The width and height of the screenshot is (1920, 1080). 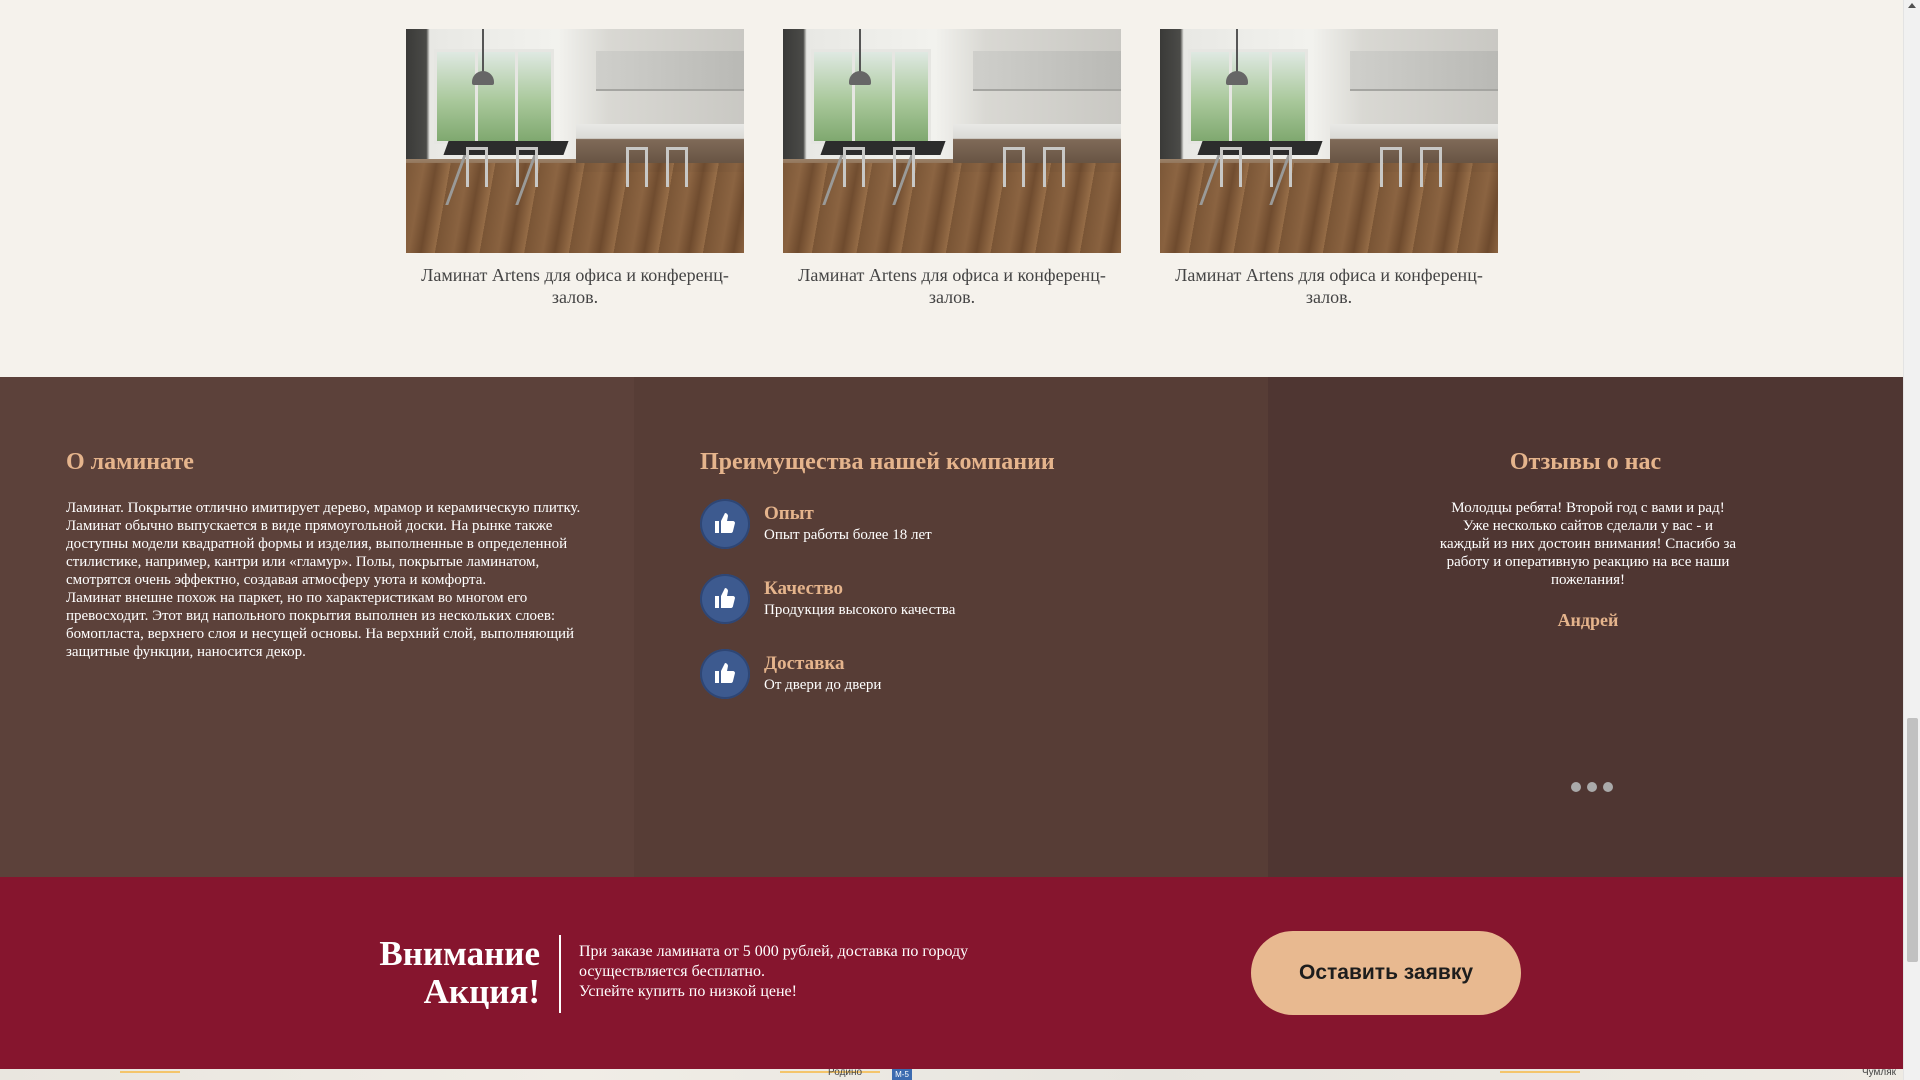 What do you see at coordinates (848, 535) in the screenshot?
I see `advantage-text: Опыт работы более 18 лет` at bounding box center [848, 535].